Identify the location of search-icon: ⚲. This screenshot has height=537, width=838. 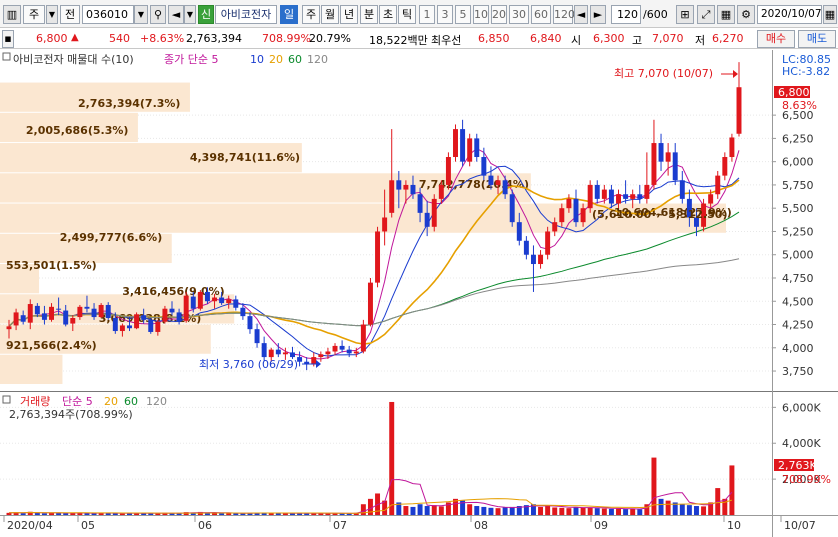
(158, 14).